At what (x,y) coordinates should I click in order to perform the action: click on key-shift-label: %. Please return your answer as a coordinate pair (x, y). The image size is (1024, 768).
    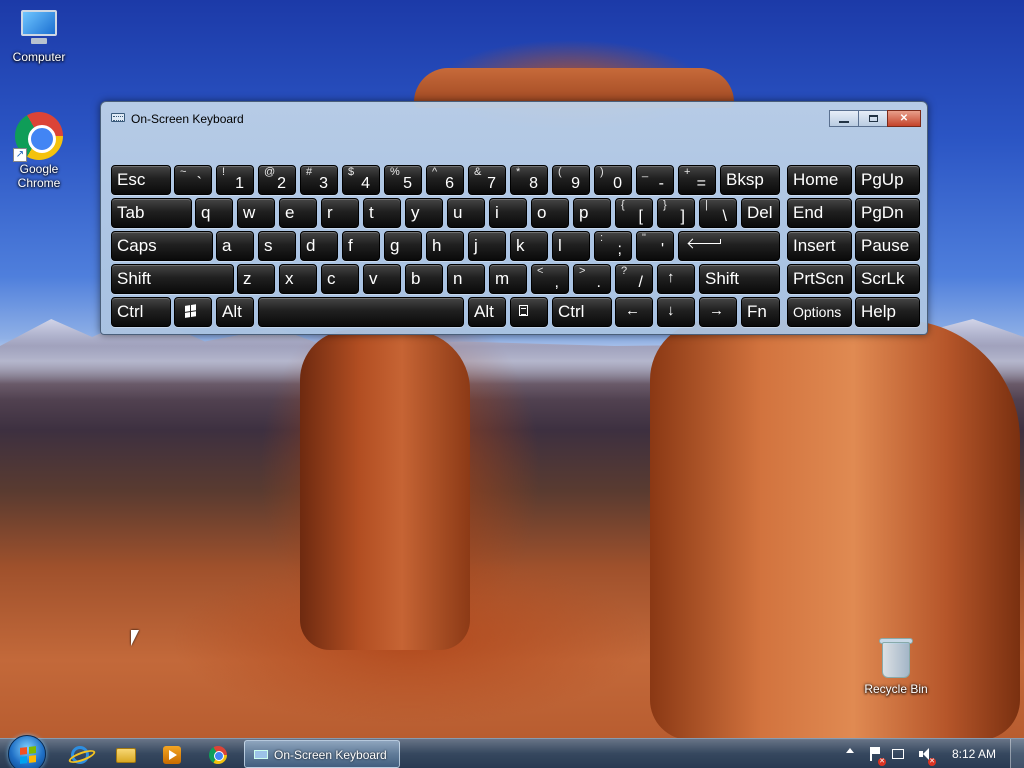
    Looking at the image, I should click on (395, 172).